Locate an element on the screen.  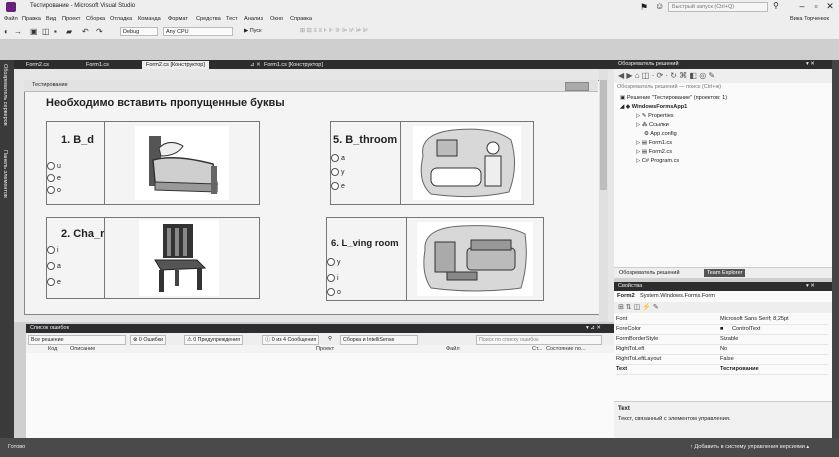
menu-edit: Правка is located at coordinates (31, 19).